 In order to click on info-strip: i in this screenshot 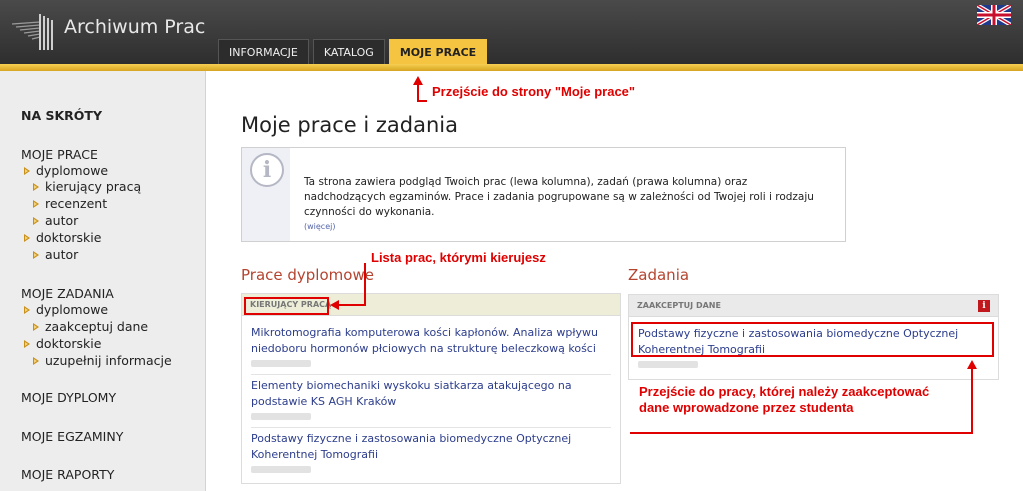, I will do `click(266, 194)`.